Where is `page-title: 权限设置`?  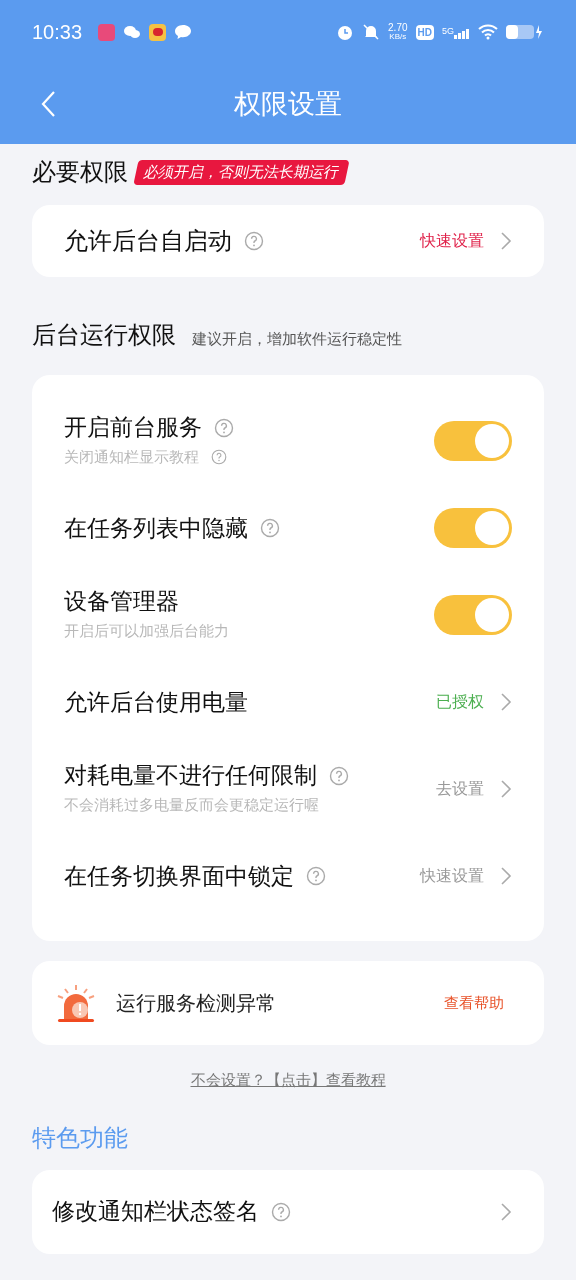 page-title: 权限设置 is located at coordinates (288, 104).